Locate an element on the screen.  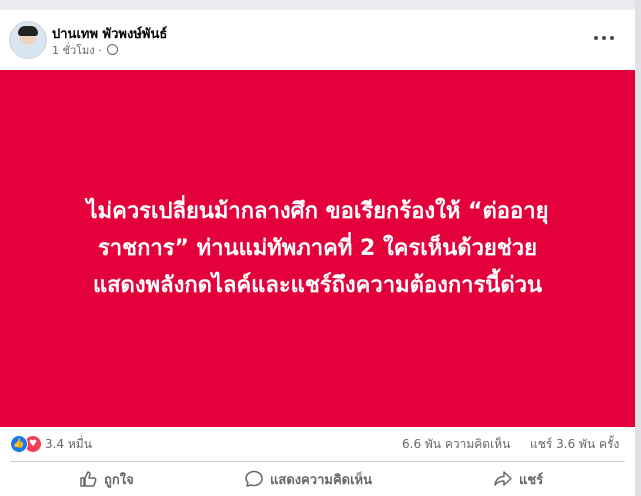
author-avatar is located at coordinates (28, 40).